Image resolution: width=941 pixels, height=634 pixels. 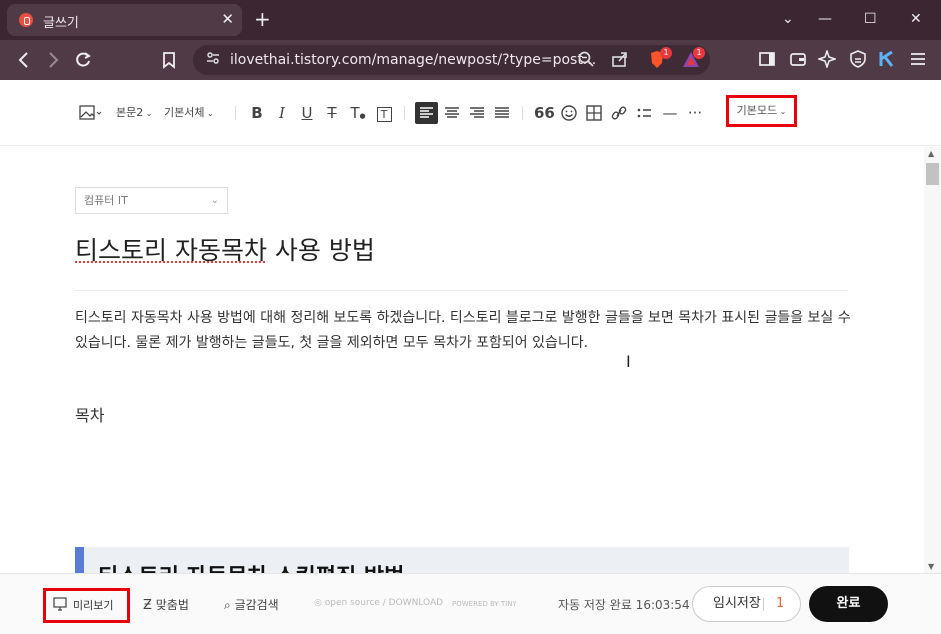 I want to click on align-center-icon, so click(x=452, y=113).